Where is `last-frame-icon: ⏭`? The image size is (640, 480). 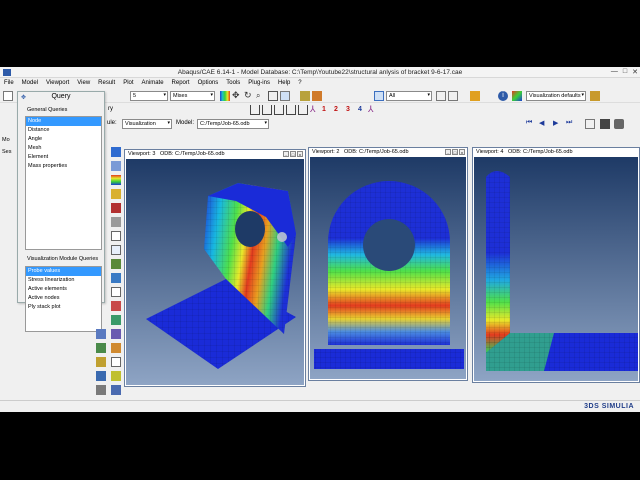 last-frame-icon: ⏭ is located at coordinates (571, 124).